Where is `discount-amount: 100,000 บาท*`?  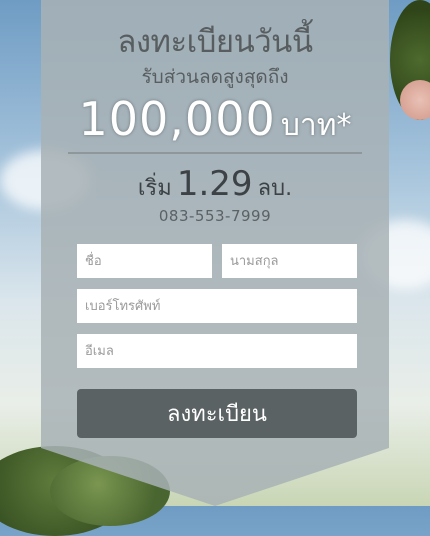 discount-amount: 100,000 บาท* is located at coordinates (215, 120).